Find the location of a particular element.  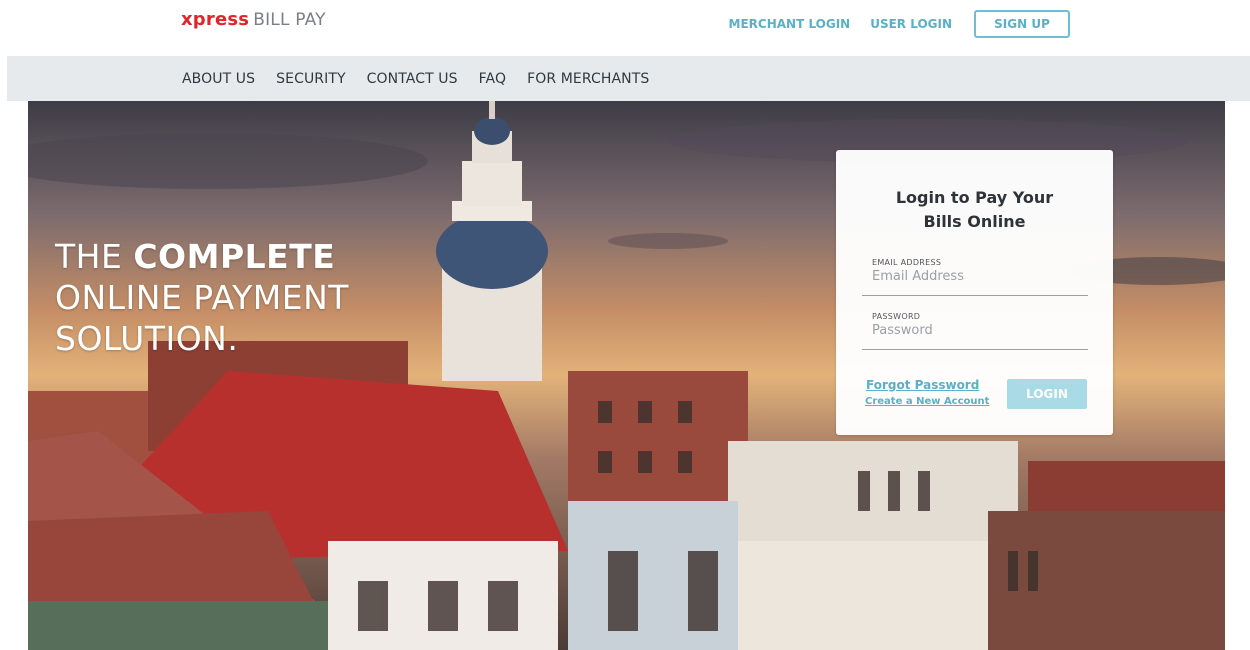

tagline-line3: SOLUTION. is located at coordinates (147, 338).